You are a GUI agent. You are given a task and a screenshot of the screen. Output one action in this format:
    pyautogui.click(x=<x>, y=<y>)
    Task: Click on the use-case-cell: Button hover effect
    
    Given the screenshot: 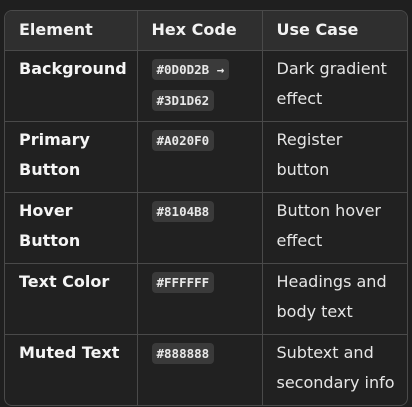 What is the action you would take?
    pyautogui.click(x=334, y=228)
    